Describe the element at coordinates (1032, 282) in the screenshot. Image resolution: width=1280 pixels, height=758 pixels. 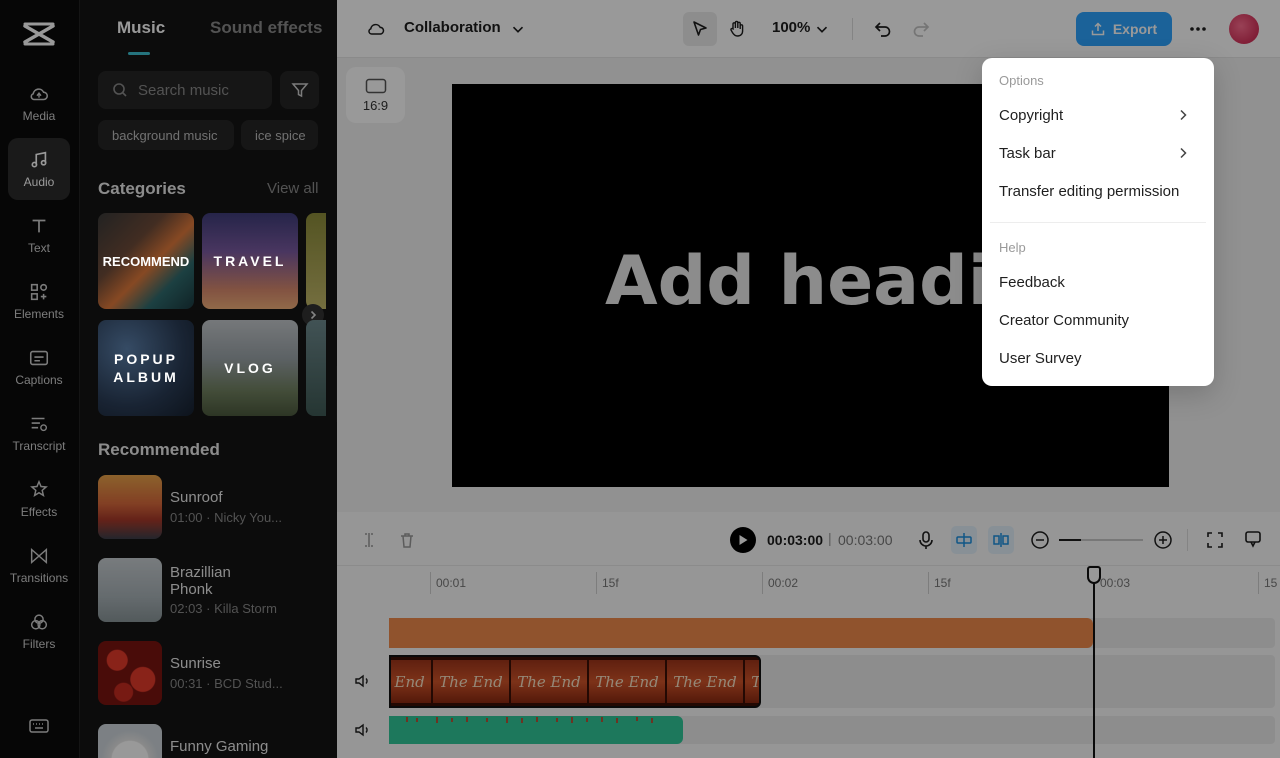
I see `menu-item-label: Feedback` at that location.